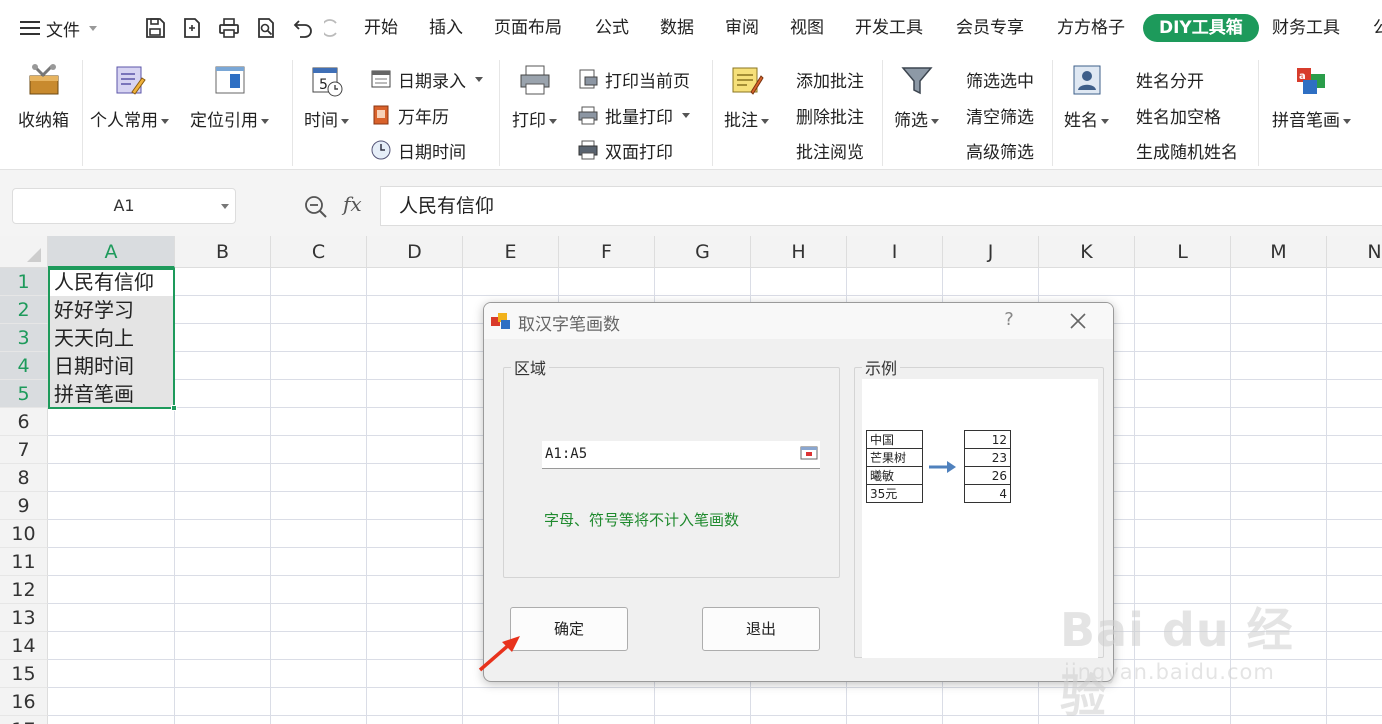  Describe the element at coordinates (703, 252) in the screenshot. I see `column-header-g: G` at that location.